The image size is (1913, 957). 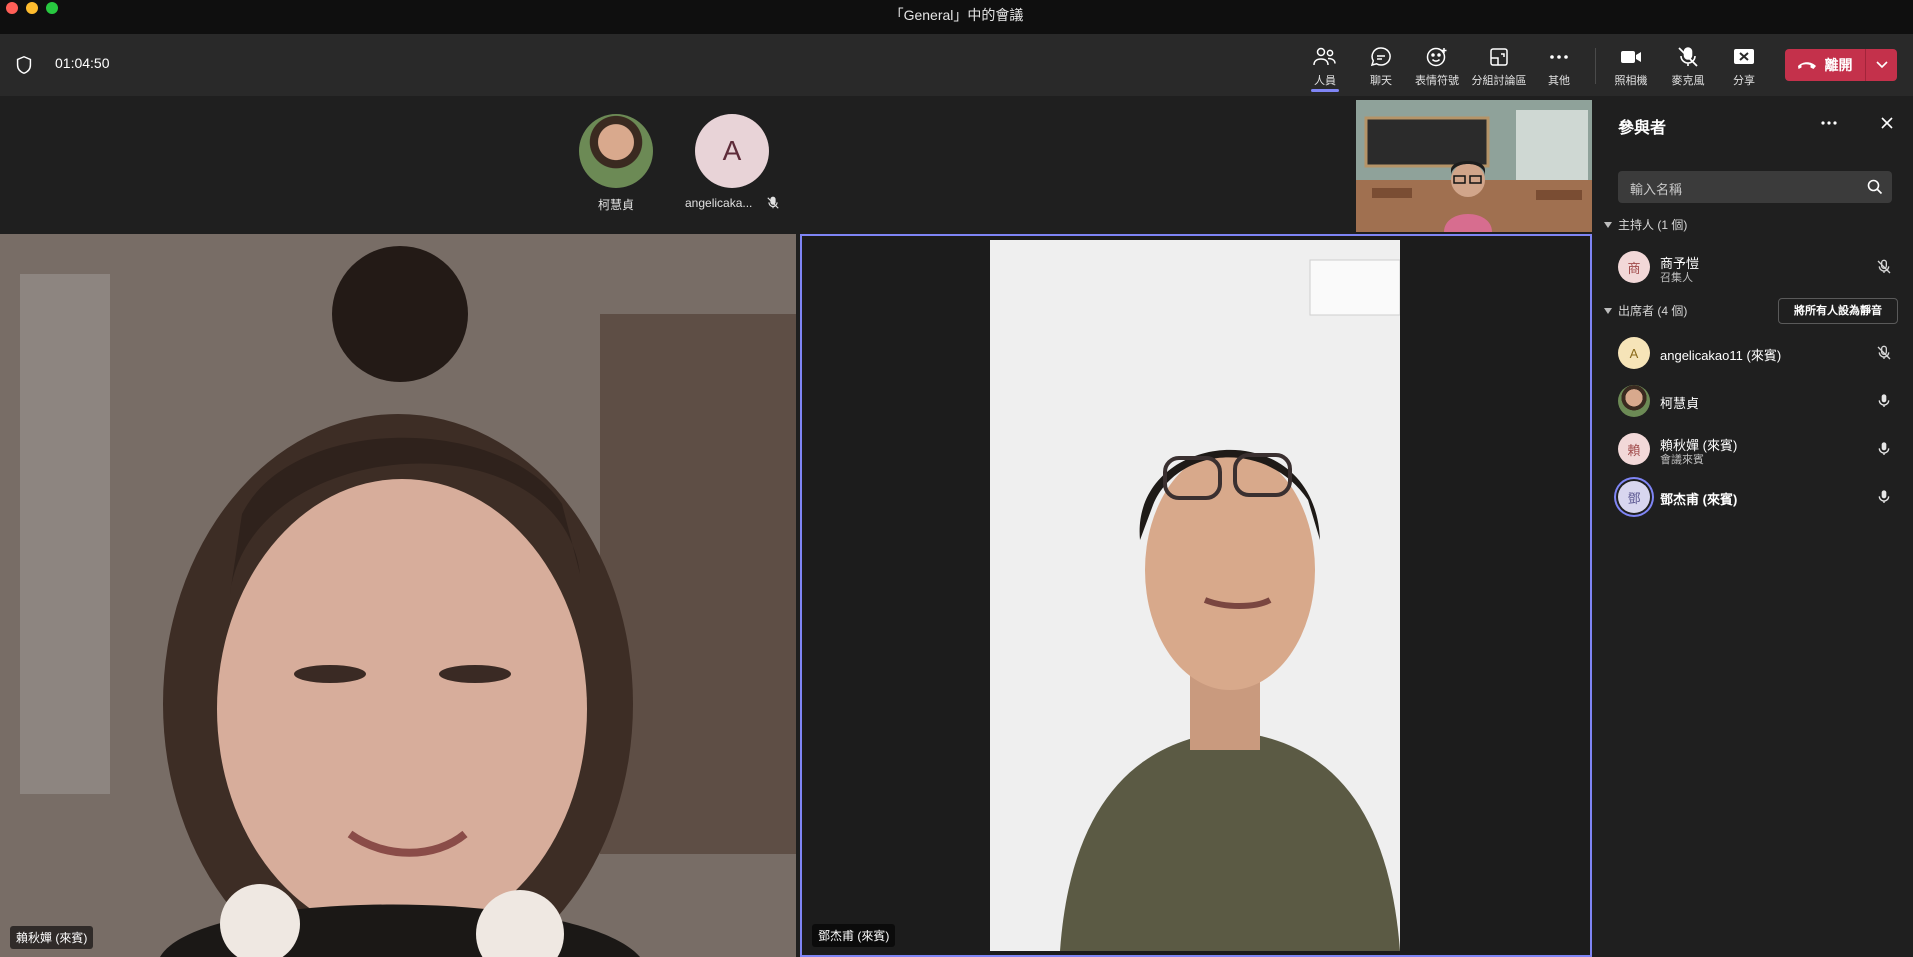 I want to click on self-view-video, so click(x=1474, y=166).